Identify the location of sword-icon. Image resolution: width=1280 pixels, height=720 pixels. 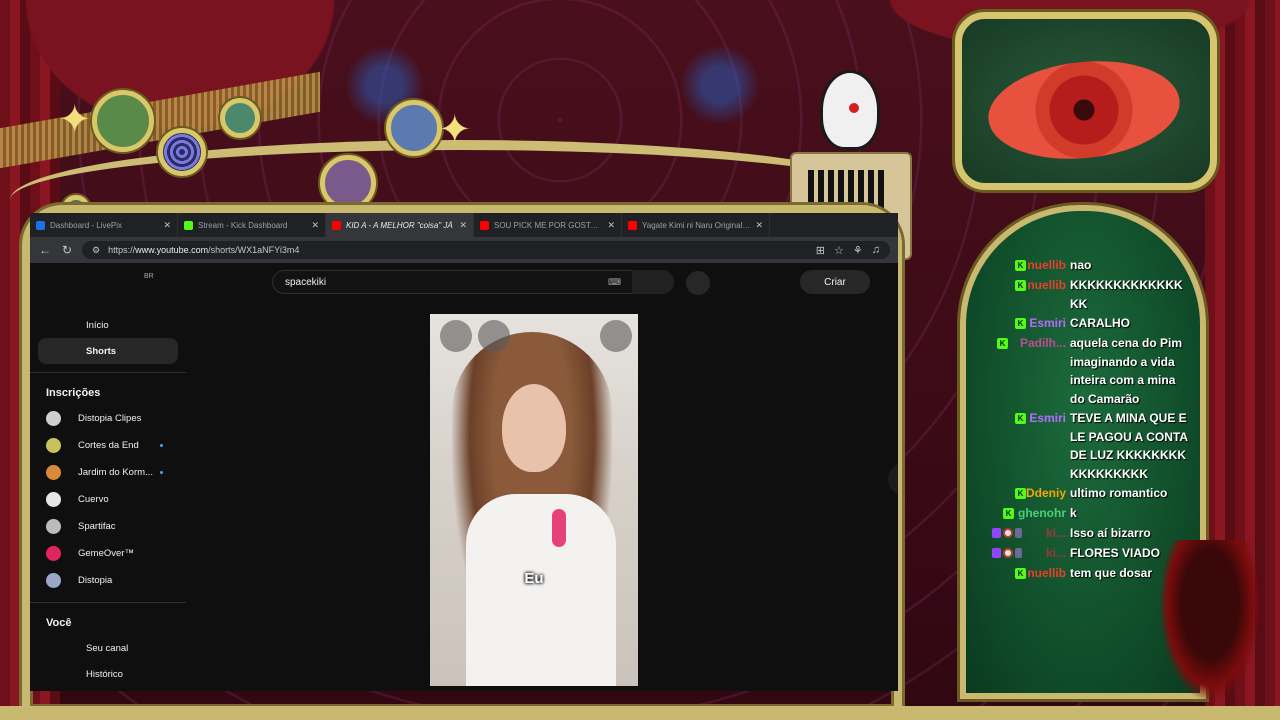
(1018, 533).